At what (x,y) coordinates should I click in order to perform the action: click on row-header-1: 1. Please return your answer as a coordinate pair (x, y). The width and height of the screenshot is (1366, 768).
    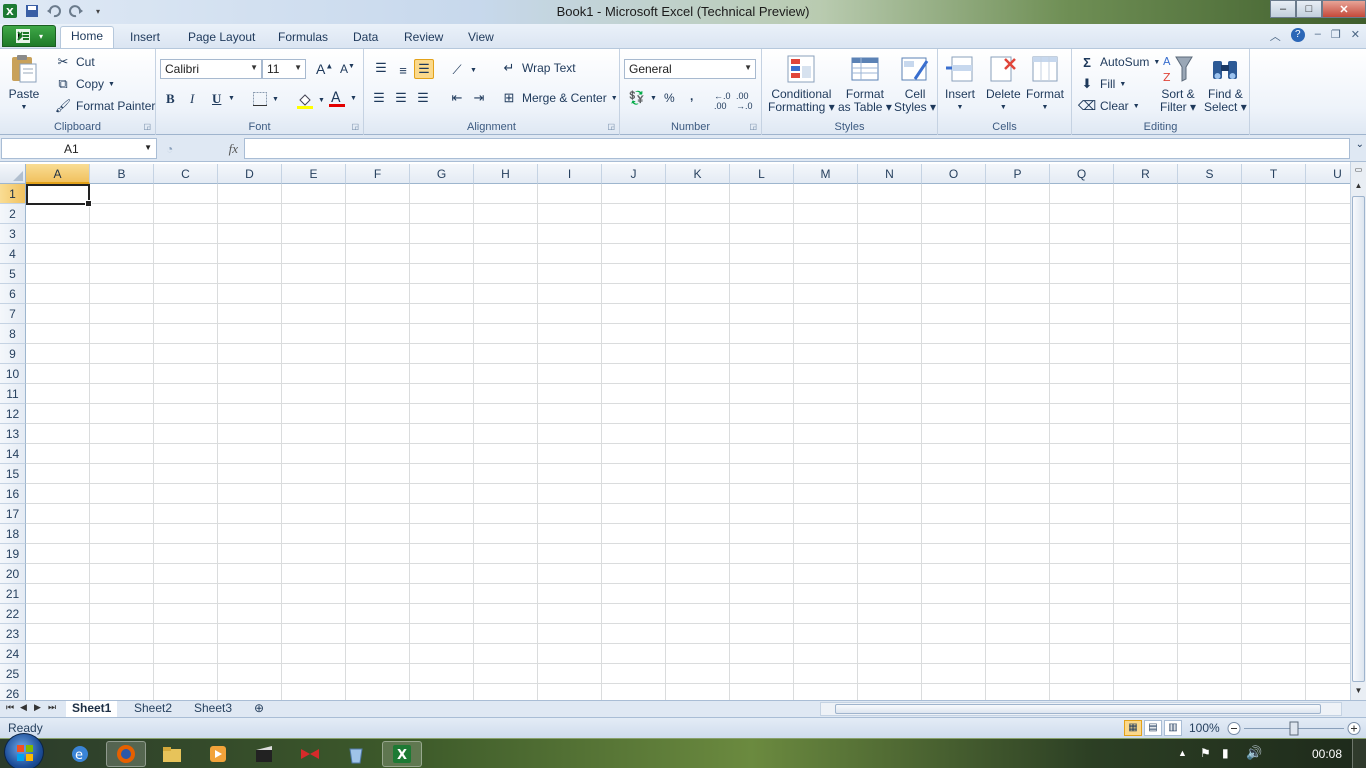
    Looking at the image, I should click on (13, 194).